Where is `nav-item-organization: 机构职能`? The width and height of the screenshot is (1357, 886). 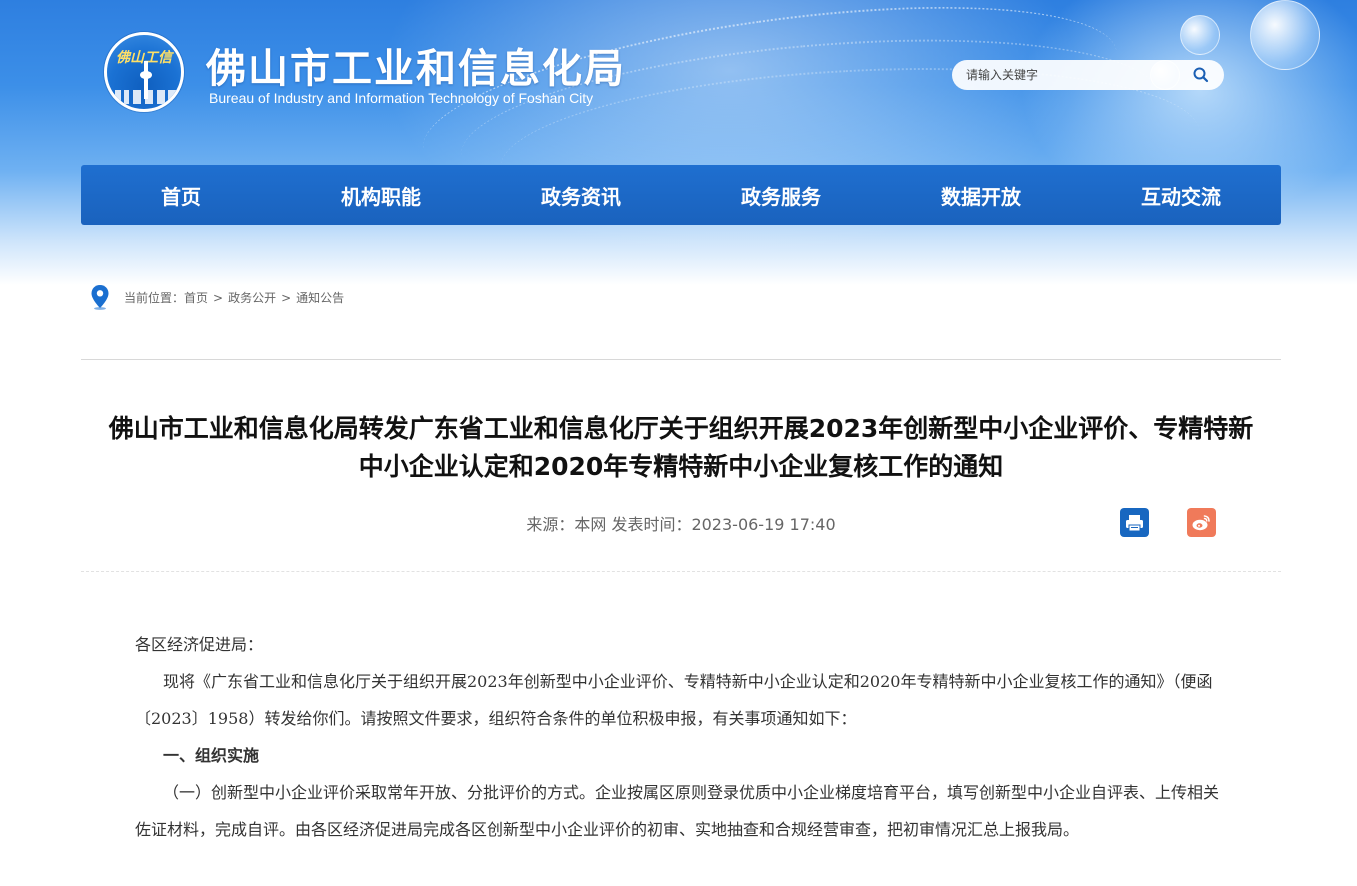
nav-item-organization: 机构职能 is located at coordinates (381, 195).